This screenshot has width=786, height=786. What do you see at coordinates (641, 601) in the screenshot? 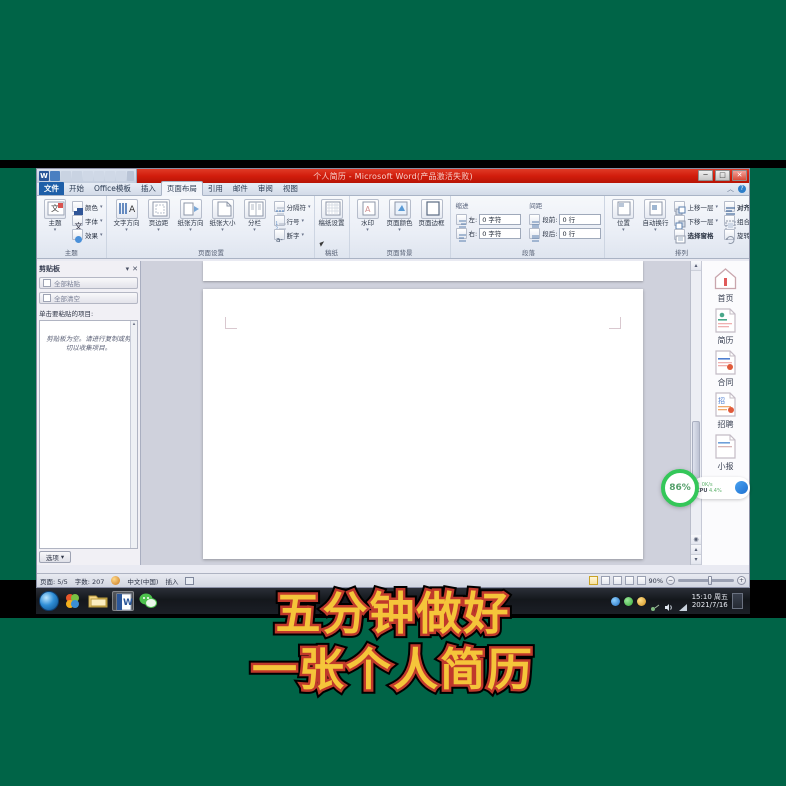
I see `tray-orange-icon` at bounding box center [641, 601].